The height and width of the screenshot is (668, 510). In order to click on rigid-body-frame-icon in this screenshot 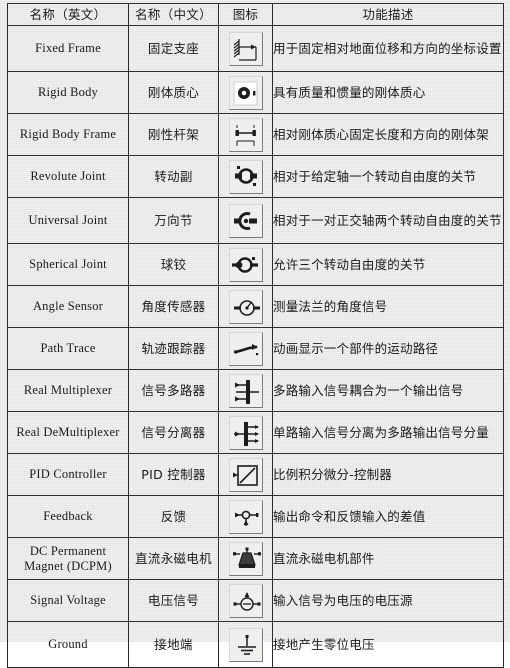, I will do `click(245, 134)`.